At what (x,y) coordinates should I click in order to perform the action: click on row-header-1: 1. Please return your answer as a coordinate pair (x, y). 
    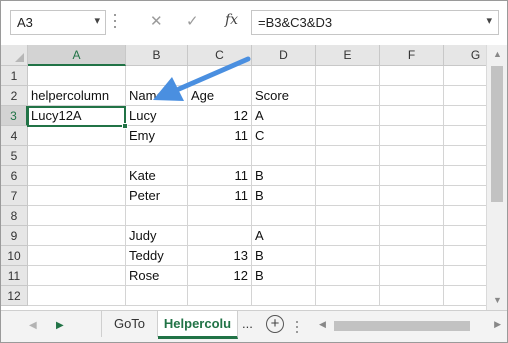
    Looking at the image, I should click on (14, 76).